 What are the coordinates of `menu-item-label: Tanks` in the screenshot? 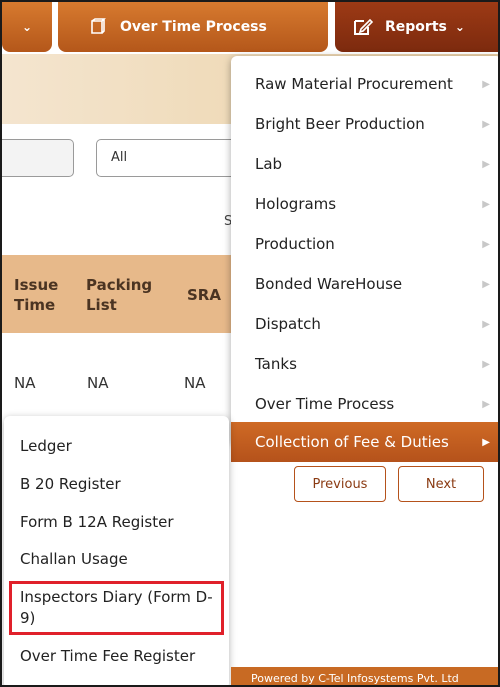 It's located at (276, 364).